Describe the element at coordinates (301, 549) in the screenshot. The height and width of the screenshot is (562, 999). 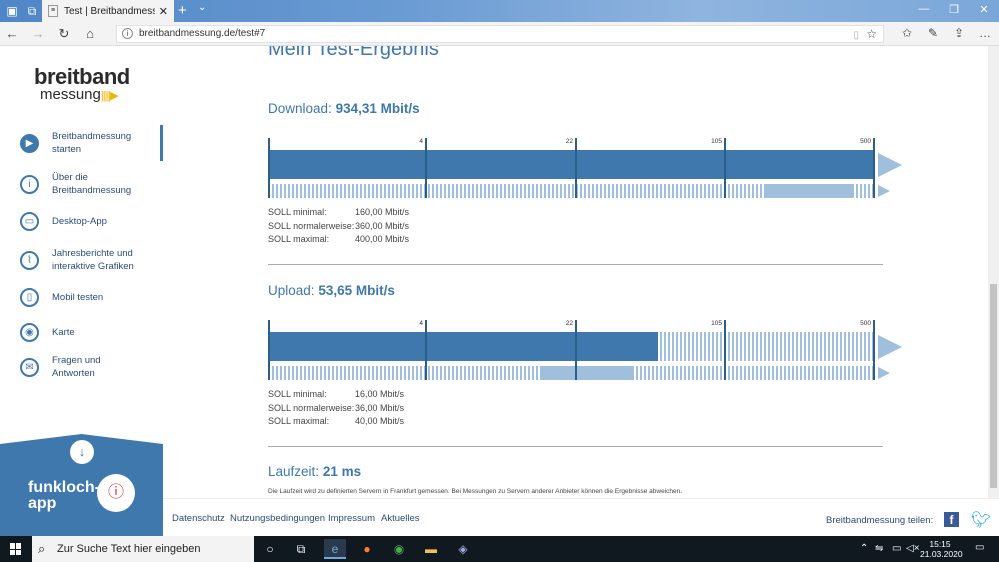
I see `task-view-icon: ⧉` at that location.